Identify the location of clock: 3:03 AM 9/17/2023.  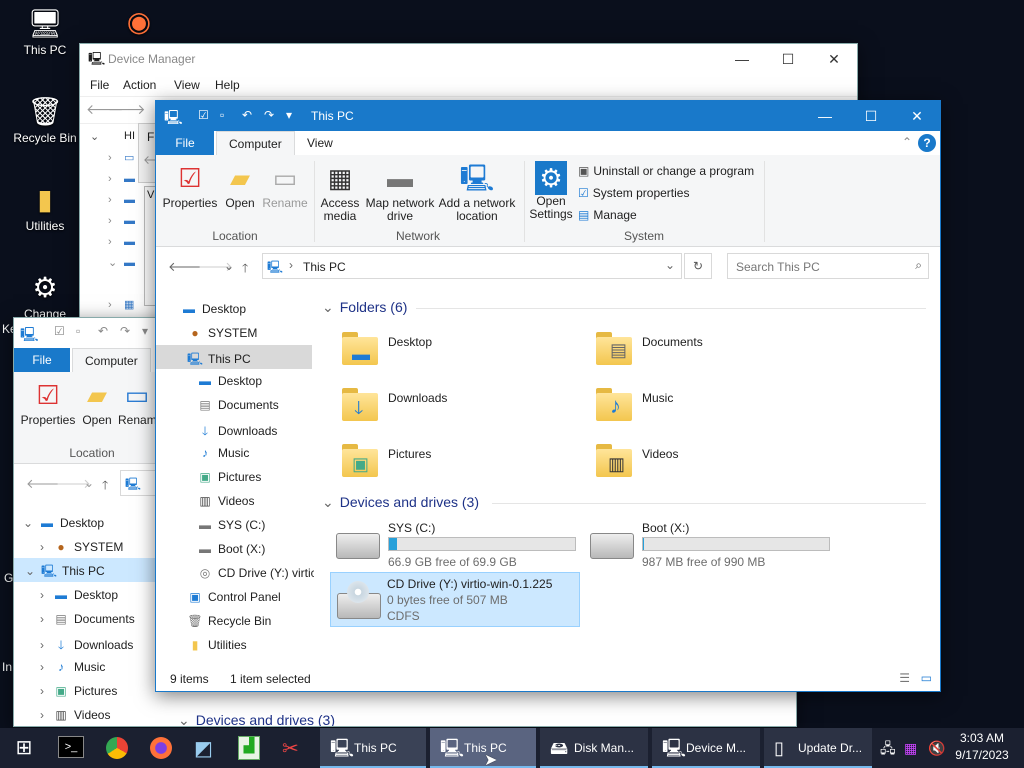
(982, 747).